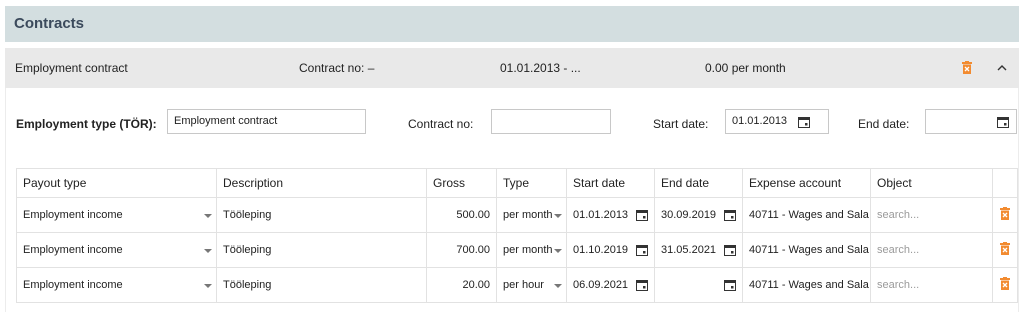 Image resolution: width=1024 pixels, height=312 pixels. I want to click on gross-cell: 20.00, so click(461, 285).